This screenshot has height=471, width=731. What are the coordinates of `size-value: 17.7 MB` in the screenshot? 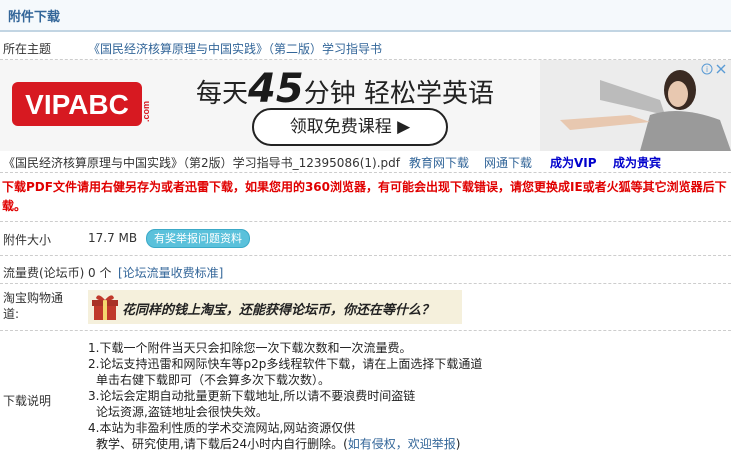 It's located at (113, 238).